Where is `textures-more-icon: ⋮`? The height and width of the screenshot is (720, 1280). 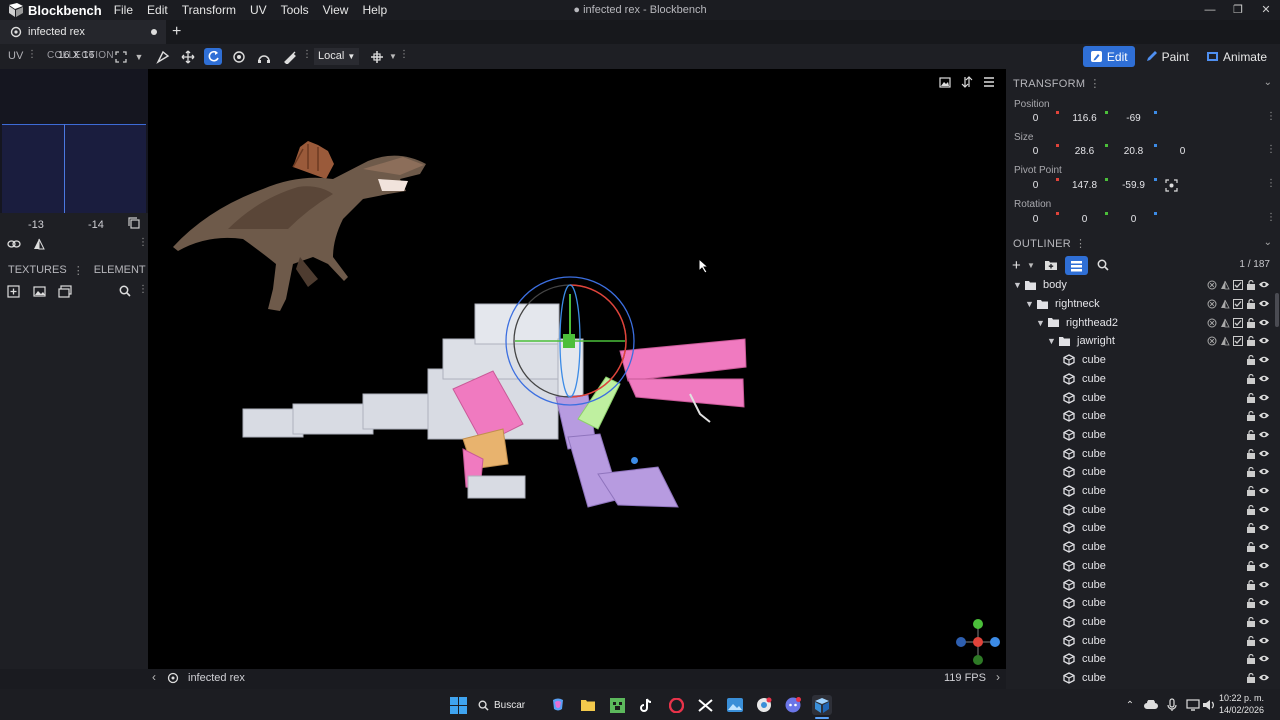 textures-more-icon: ⋮ is located at coordinates (78, 270).